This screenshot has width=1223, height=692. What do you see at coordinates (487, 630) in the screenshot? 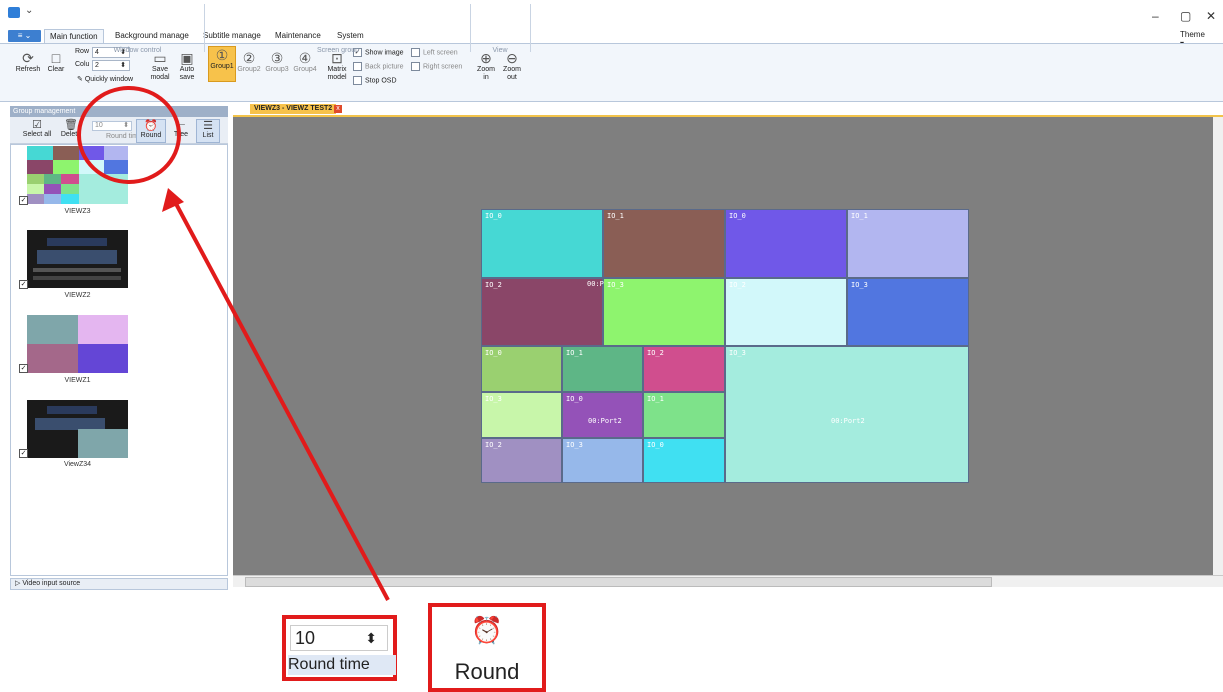
I see `alarm-clock-zoom-icon: ⏰` at bounding box center [487, 630].